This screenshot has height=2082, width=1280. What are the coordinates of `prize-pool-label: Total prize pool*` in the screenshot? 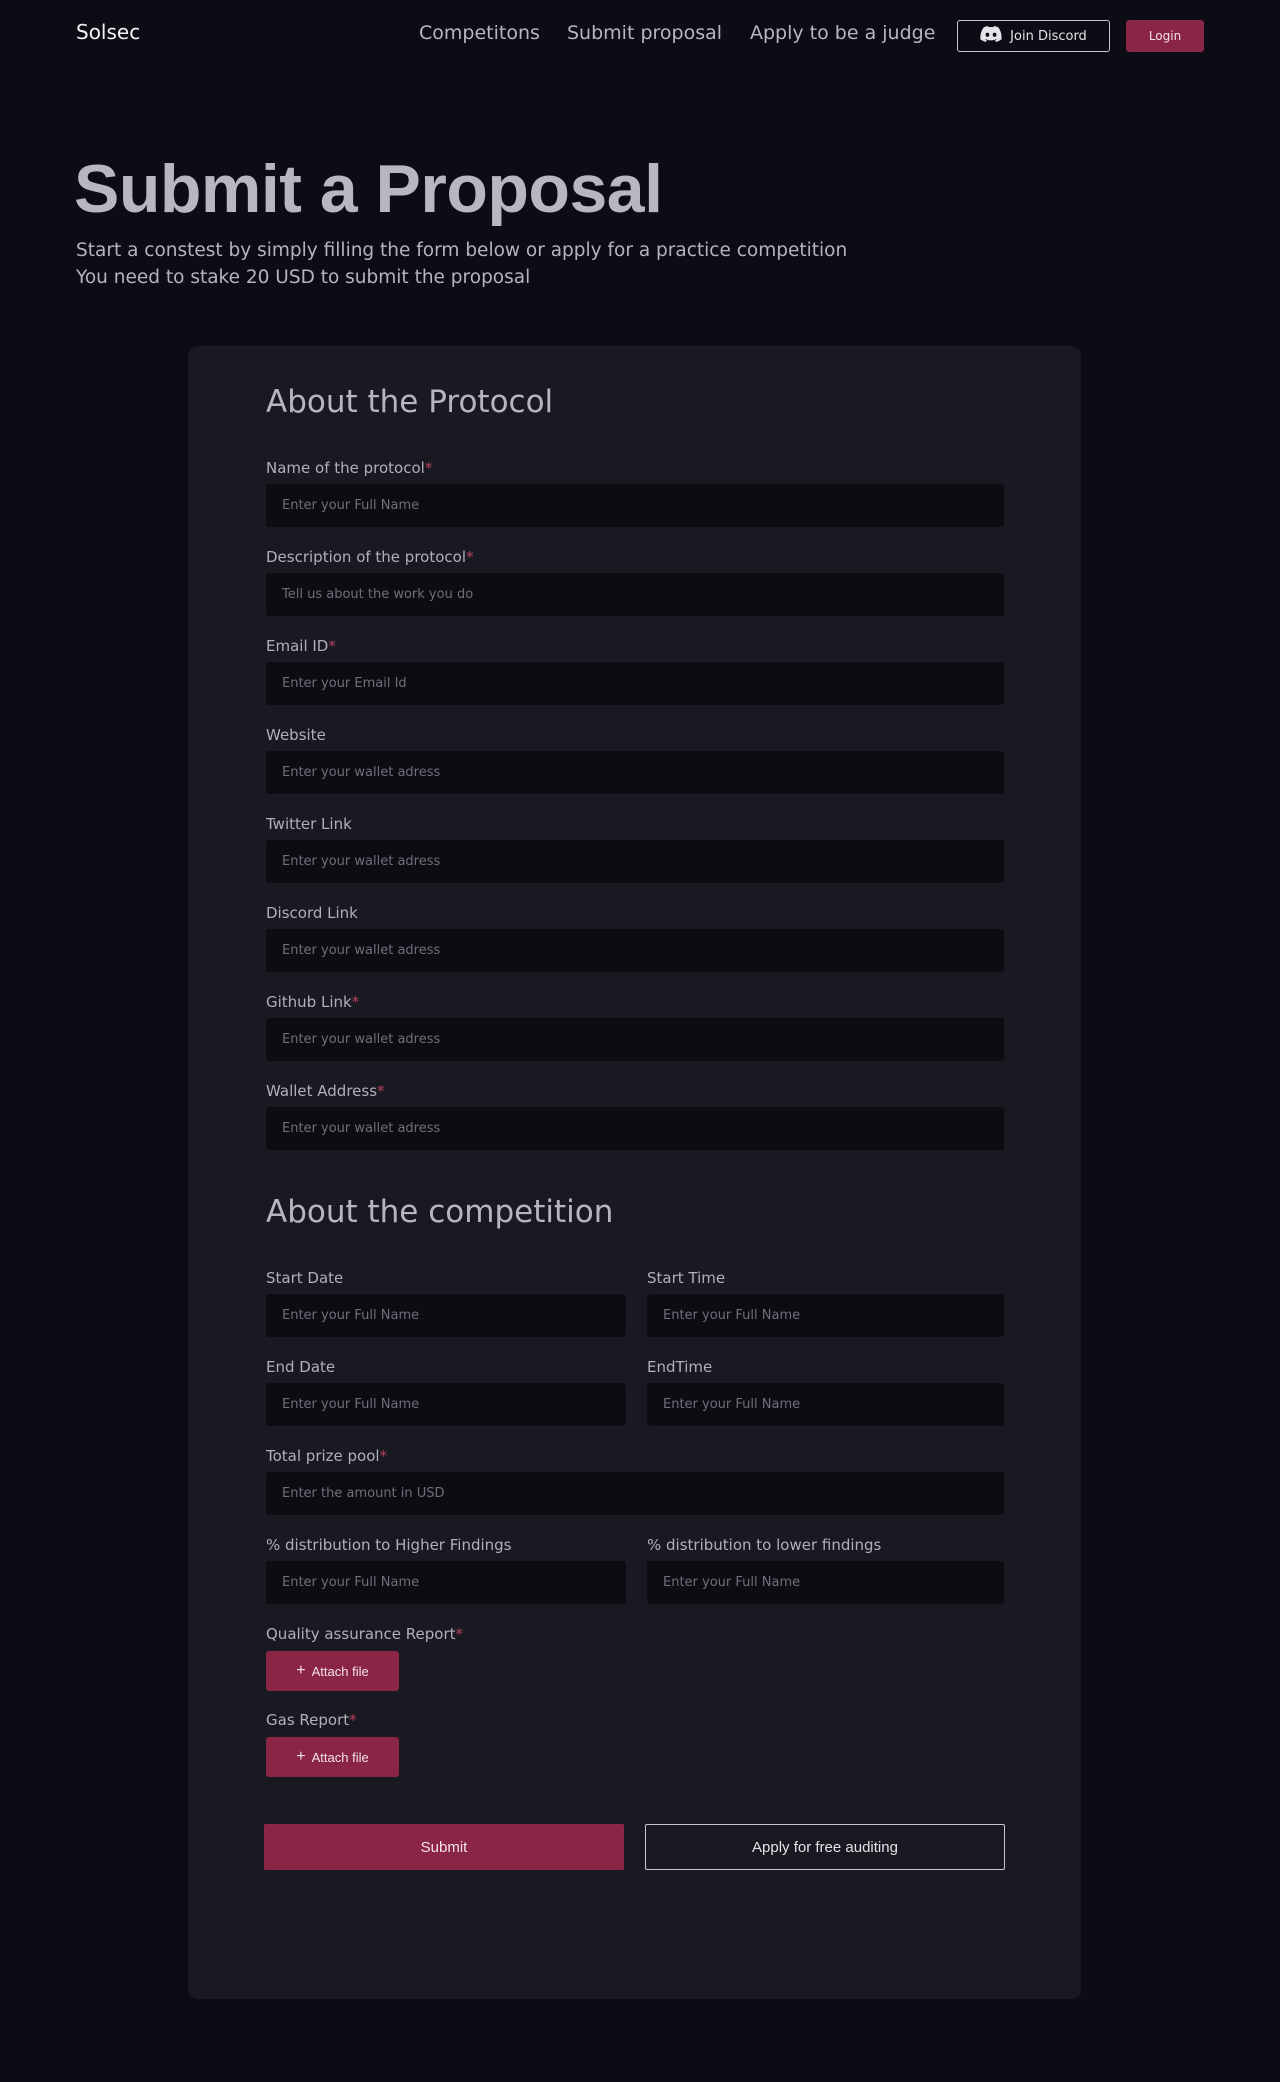 It's located at (327, 1456).